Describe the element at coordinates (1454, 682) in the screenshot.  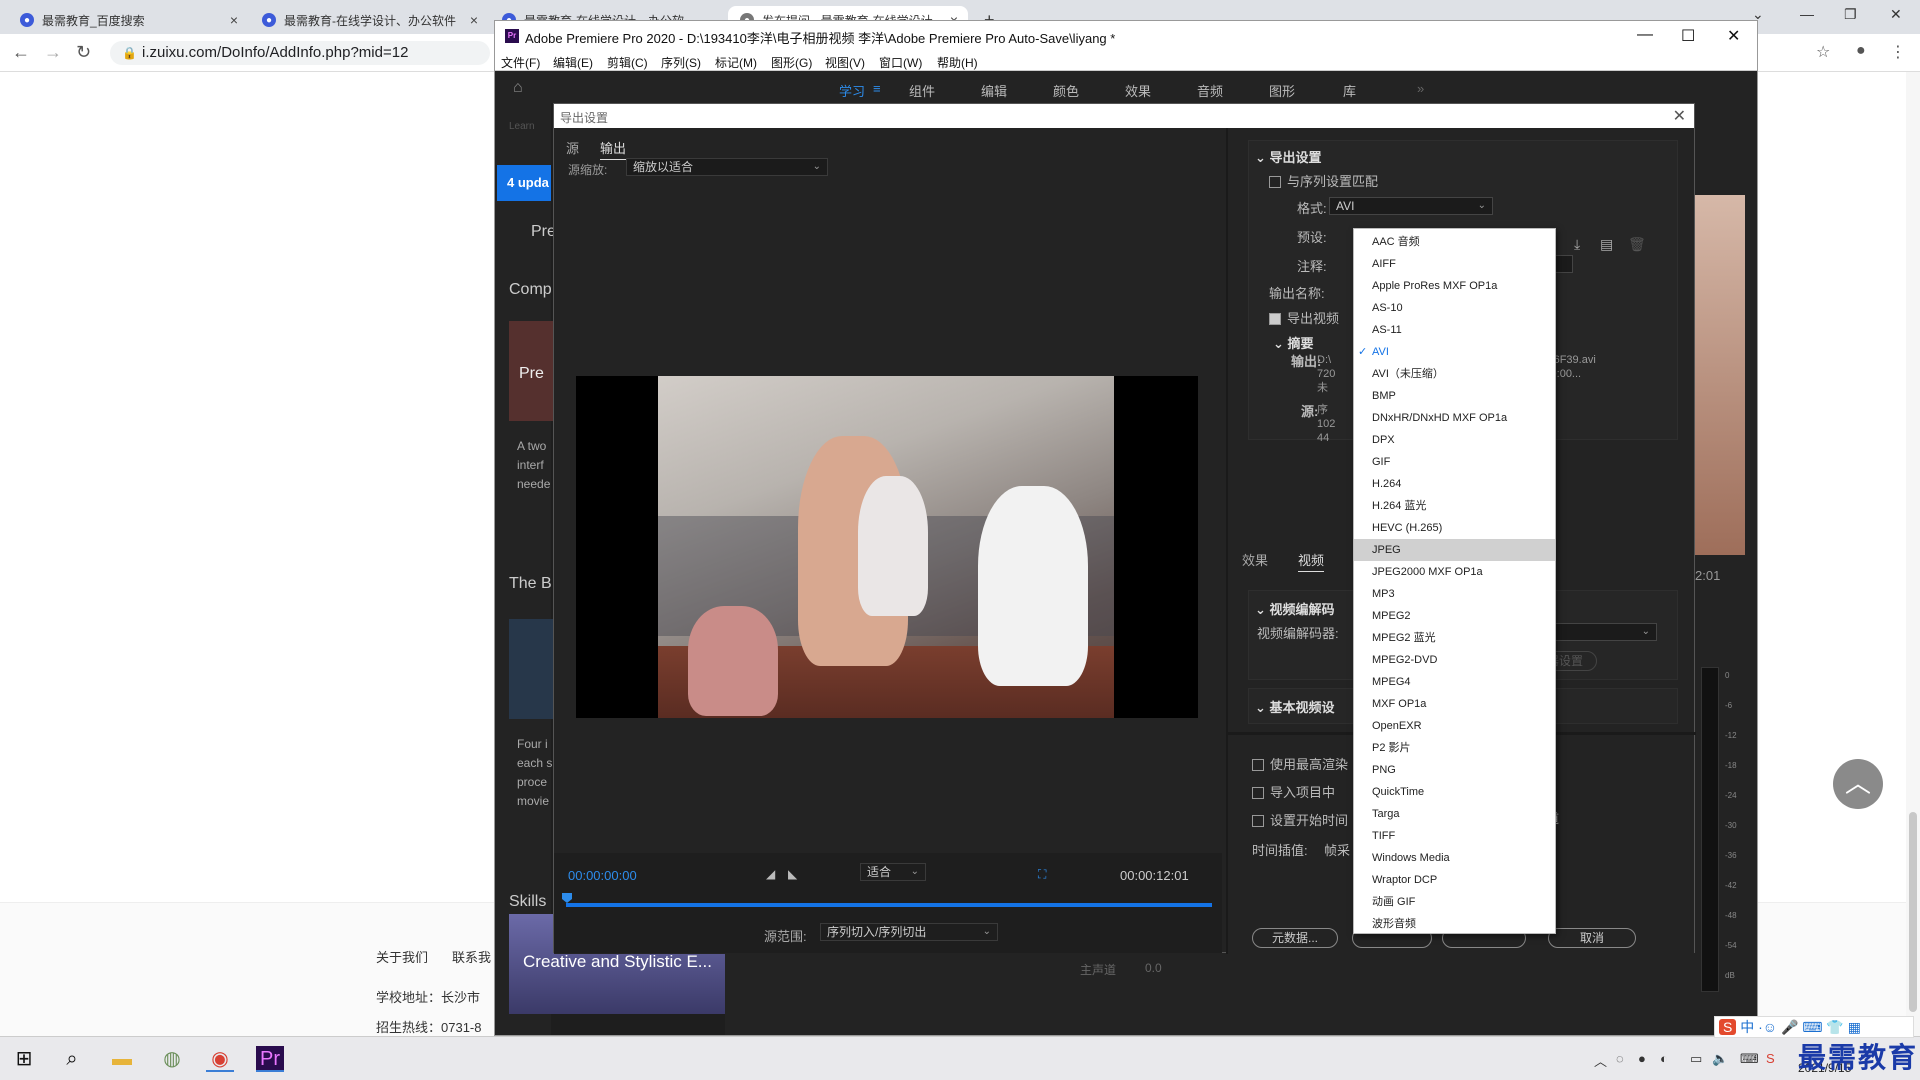
I see `format-option: MPEG4` at that location.